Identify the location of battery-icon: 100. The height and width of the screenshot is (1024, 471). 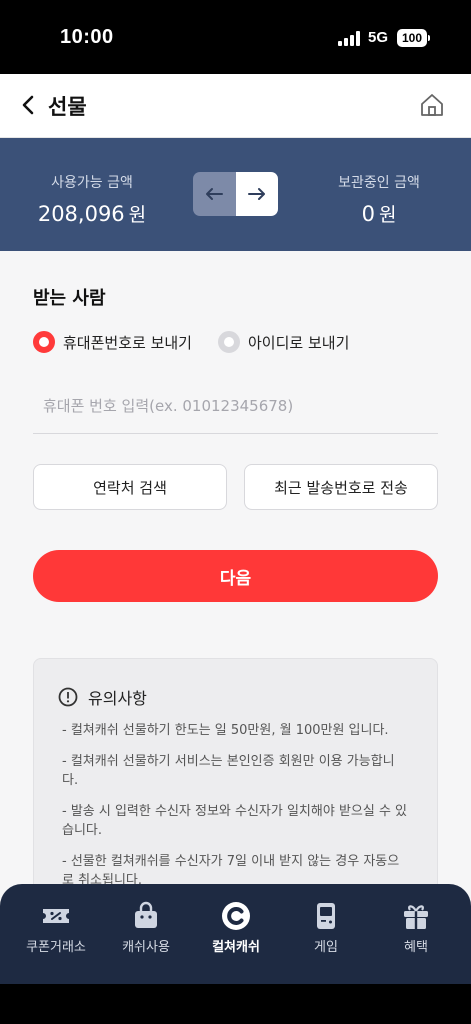
(412, 38).